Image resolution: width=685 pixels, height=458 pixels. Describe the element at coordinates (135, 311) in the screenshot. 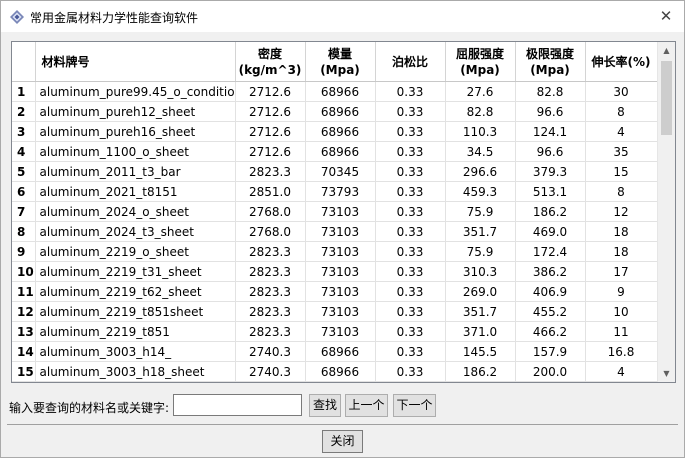

I see `material-name: aluminum_2219_t851sheet` at that location.